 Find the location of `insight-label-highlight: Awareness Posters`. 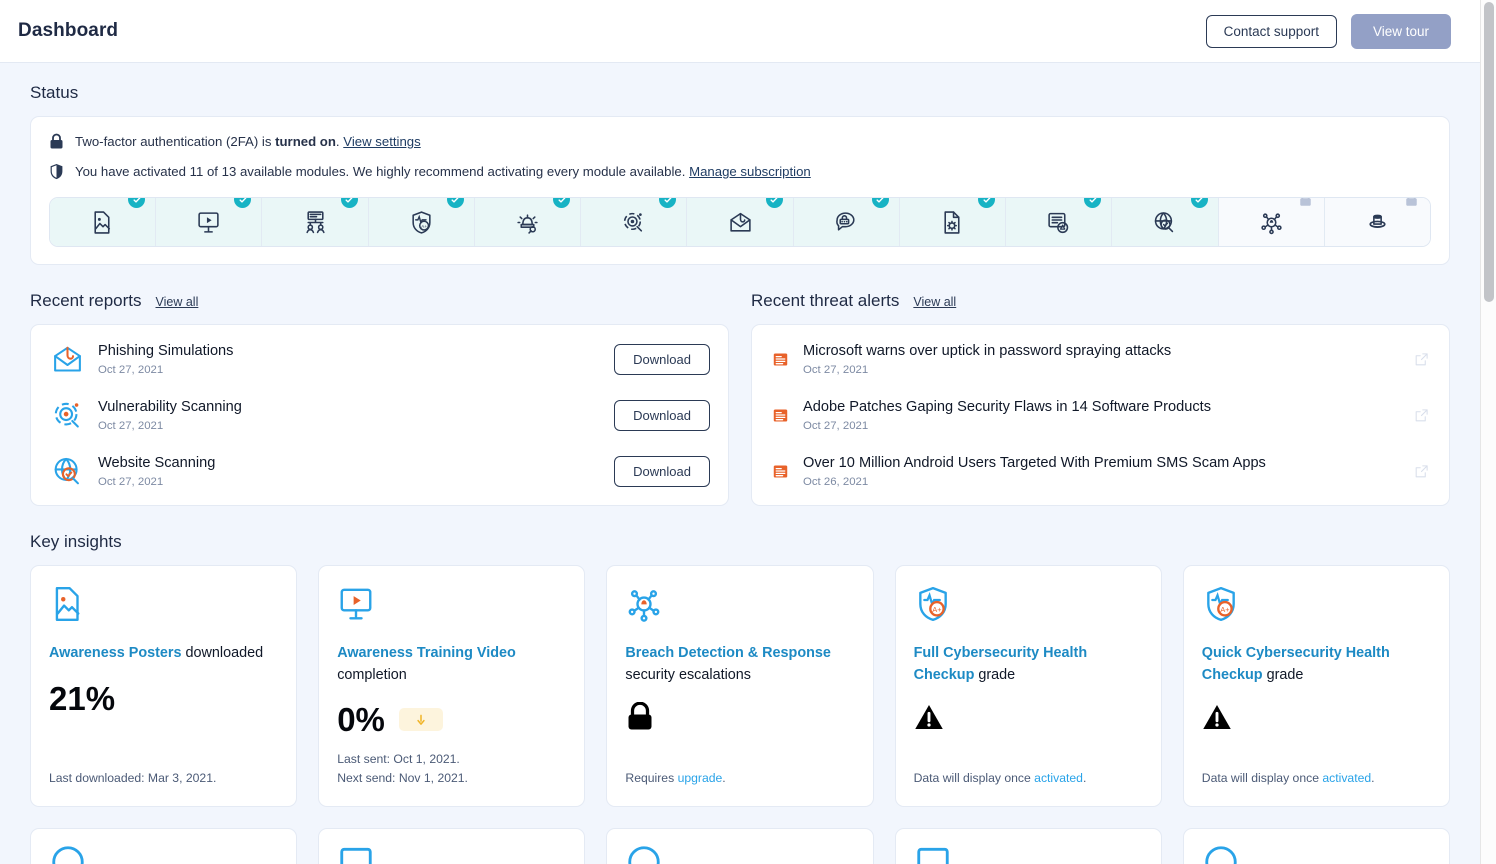

insight-label-highlight: Awareness Posters is located at coordinates (115, 653).